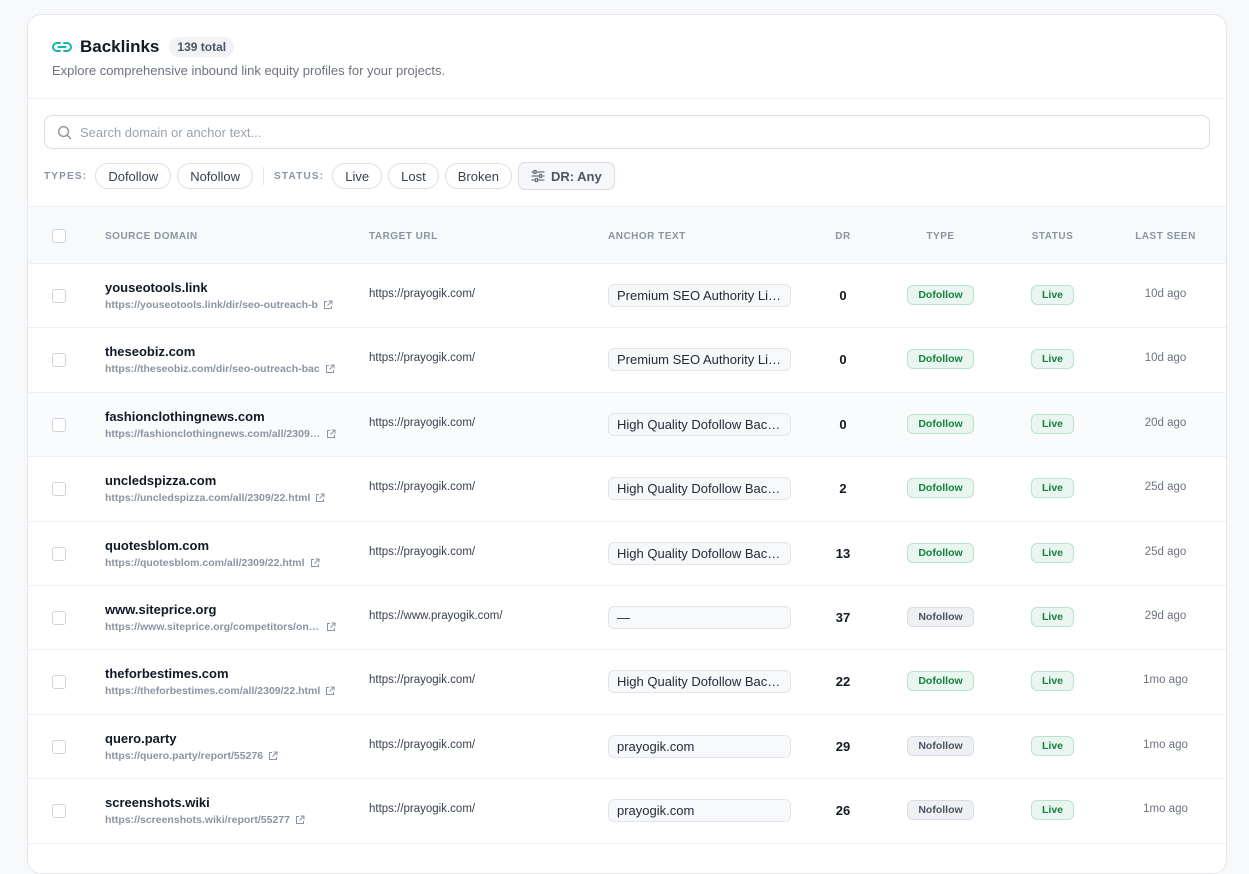  I want to click on page-title: Backlinks, so click(120, 46).